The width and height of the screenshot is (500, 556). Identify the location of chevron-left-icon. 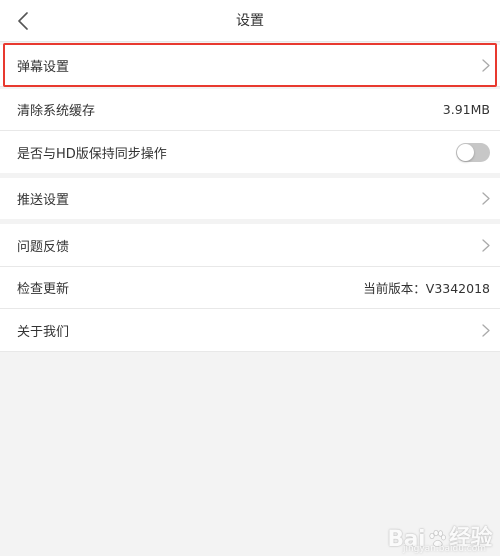
(23, 21).